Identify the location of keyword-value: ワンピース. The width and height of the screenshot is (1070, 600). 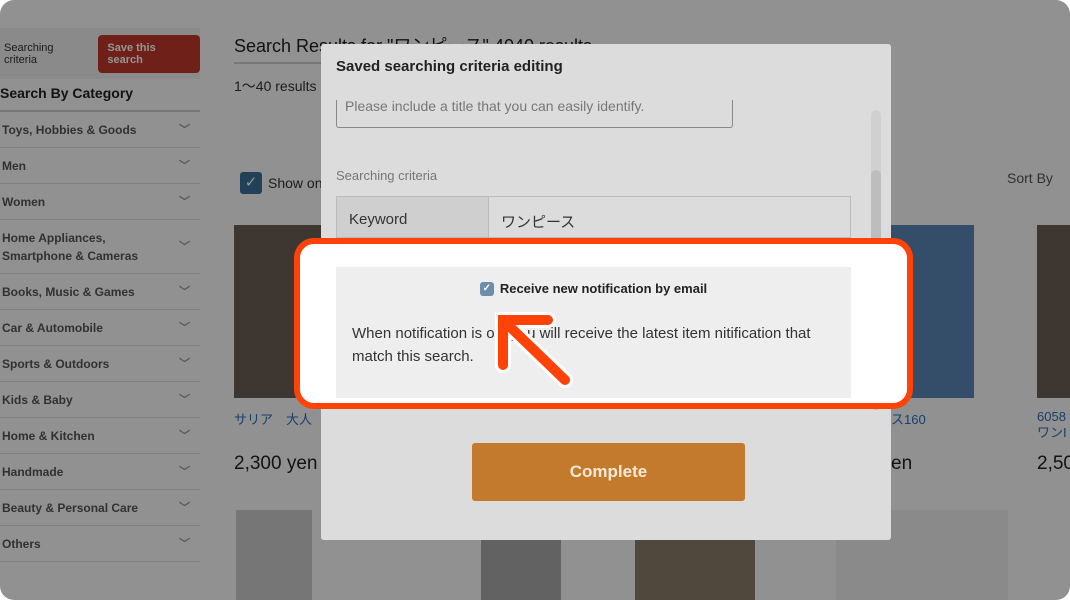
(538, 222).